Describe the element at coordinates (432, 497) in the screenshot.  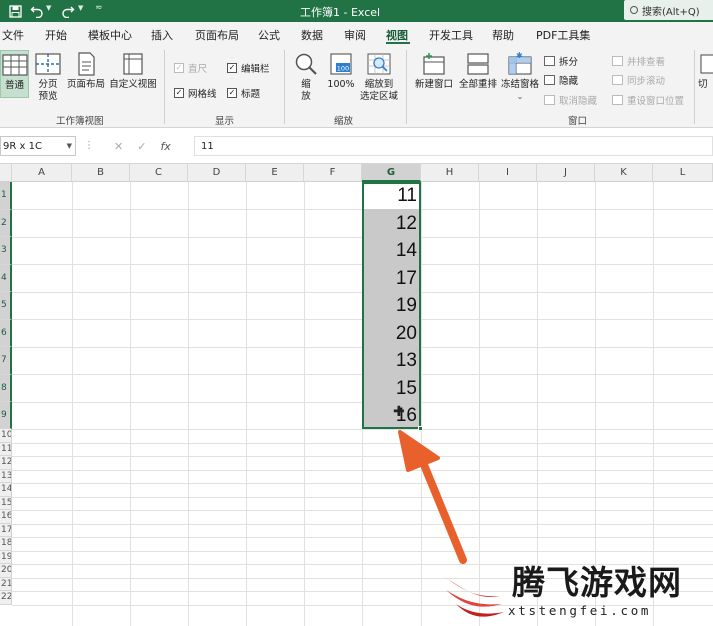
I see `annotation-arrow-icon` at that location.